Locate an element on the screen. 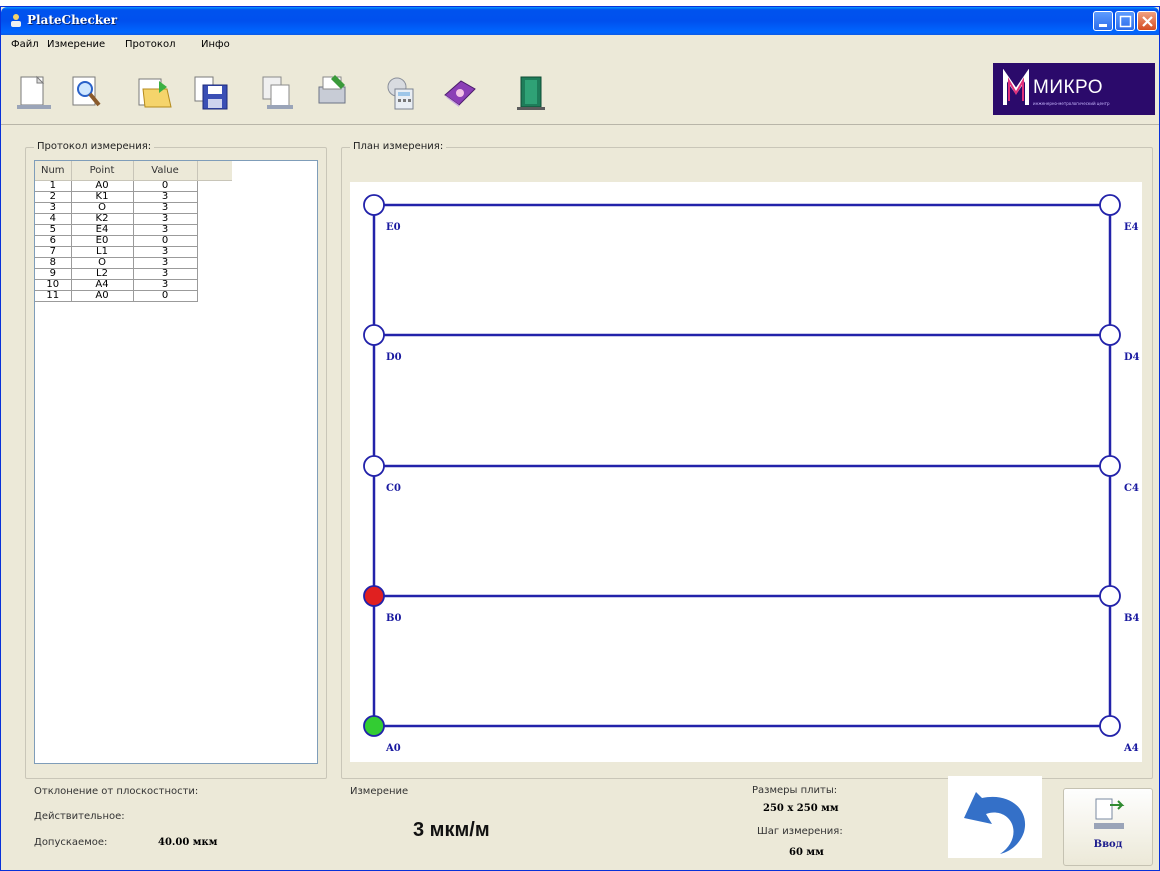 Image resolution: width=1160 pixels, height=871 pixels. logo-subtext: инженерно-метрологический центр is located at coordinates (1071, 103).